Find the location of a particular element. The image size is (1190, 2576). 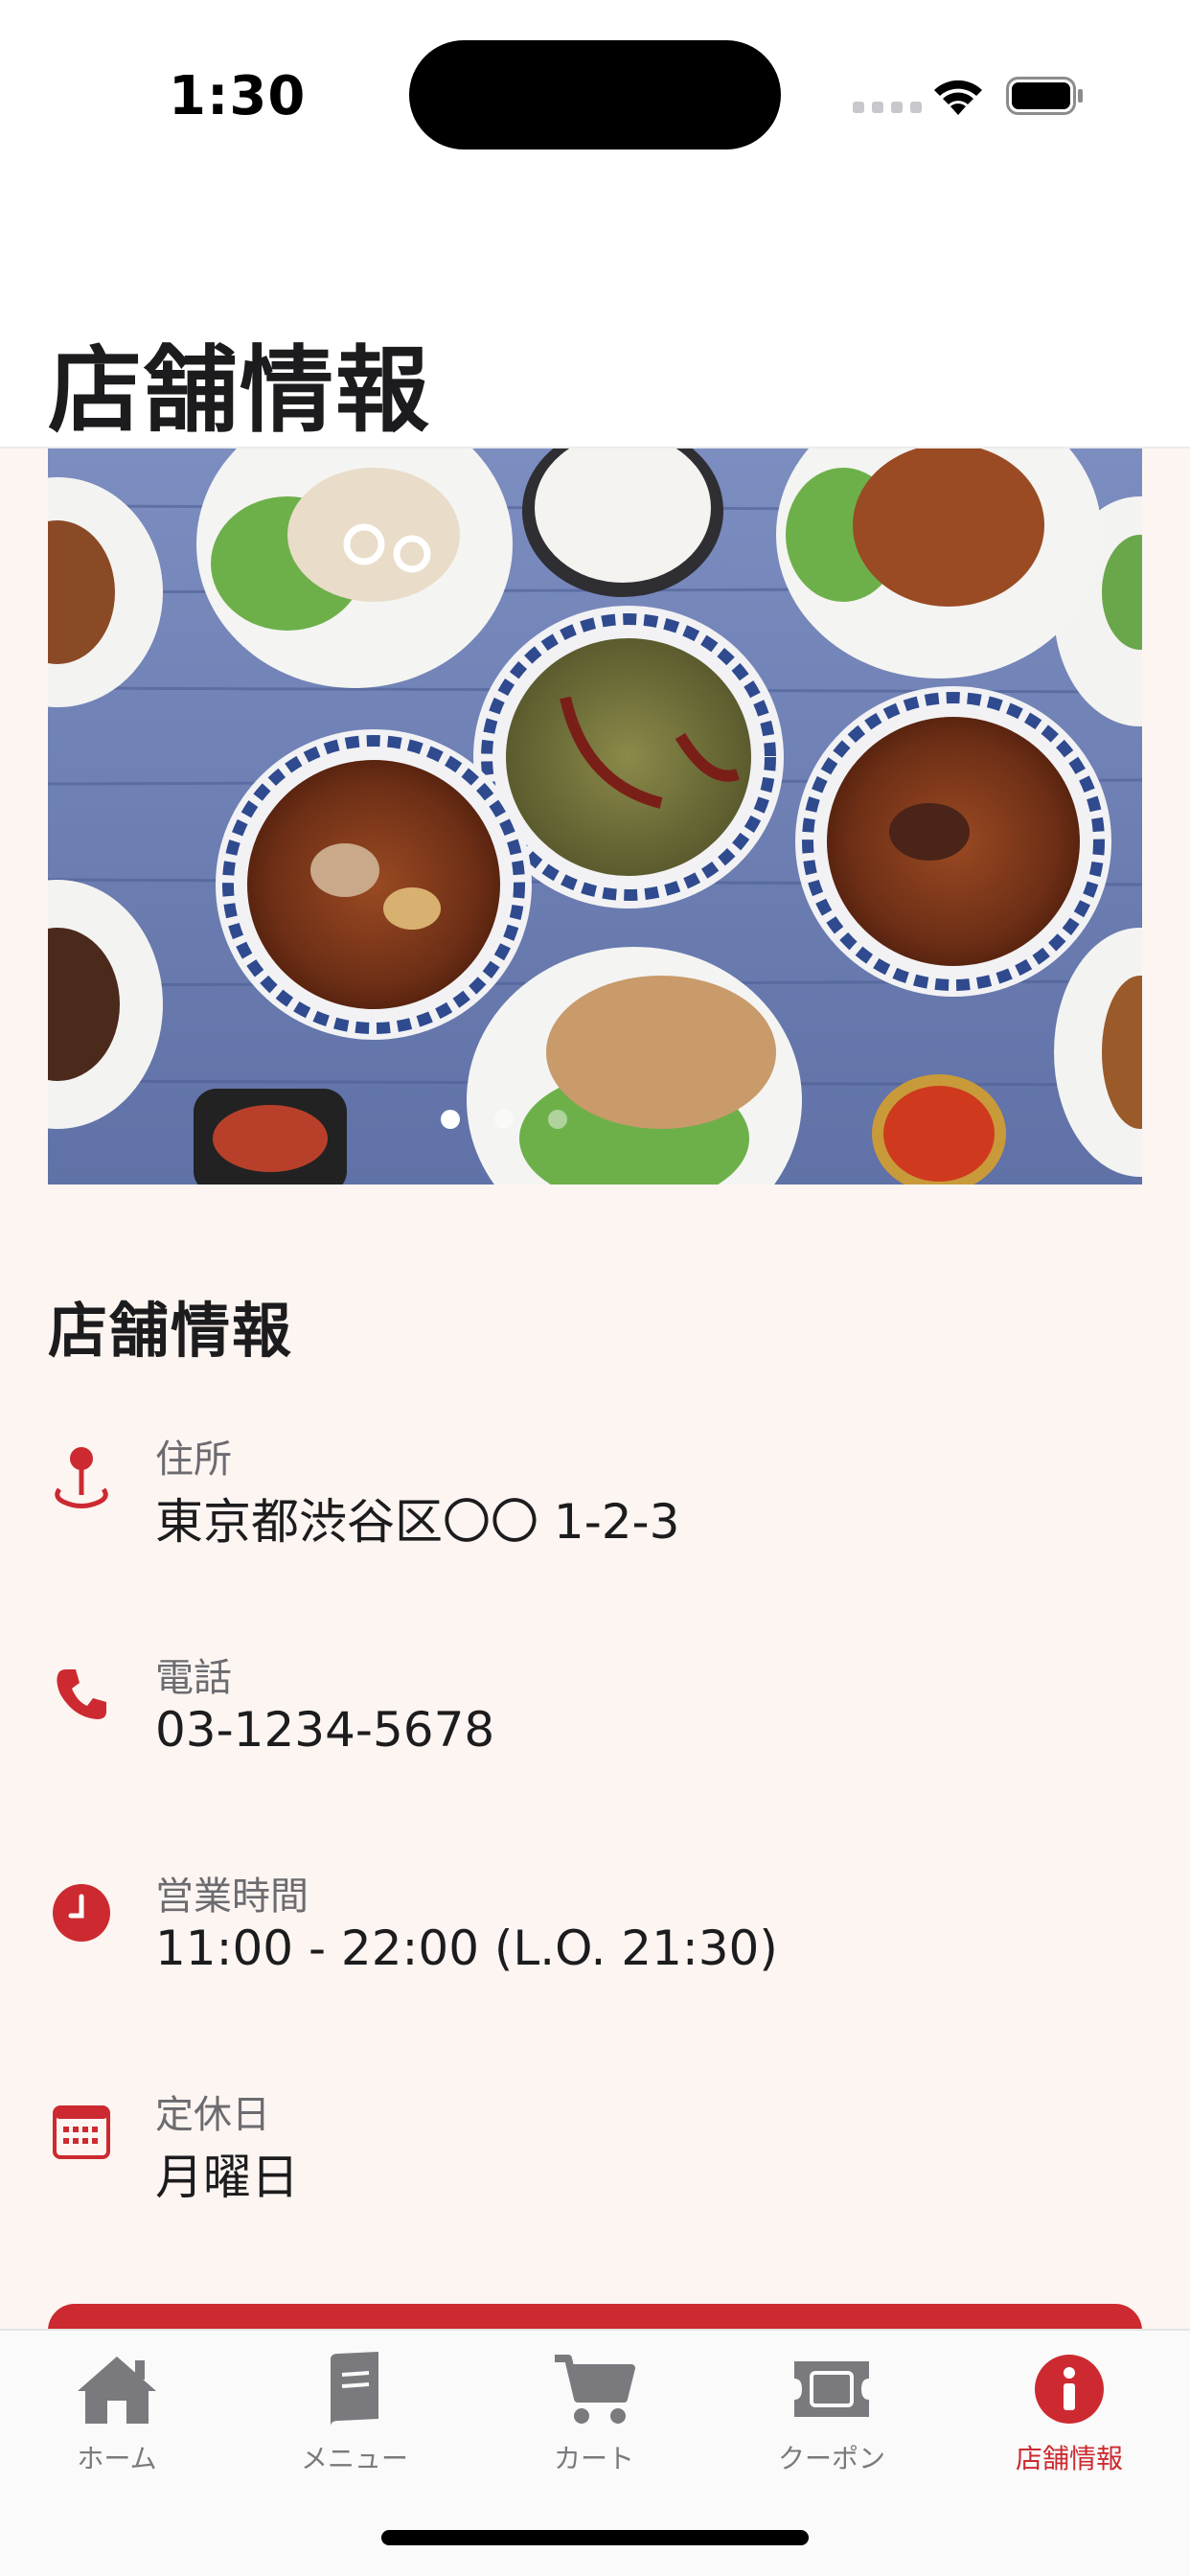

status-time: 1:30 is located at coordinates (238, 96).